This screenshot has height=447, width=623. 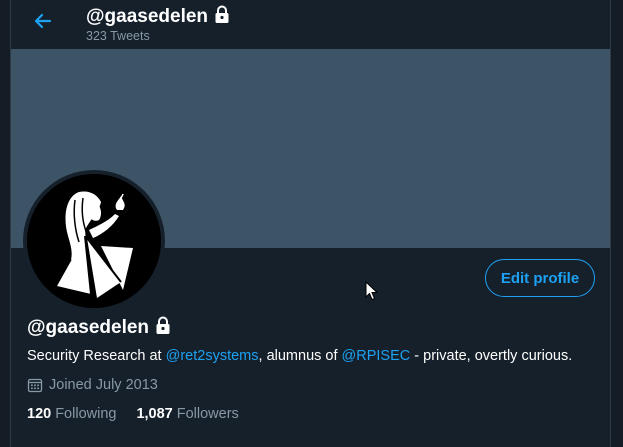 What do you see at coordinates (207, 414) in the screenshot?
I see `followers-label: Followers` at bounding box center [207, 414].